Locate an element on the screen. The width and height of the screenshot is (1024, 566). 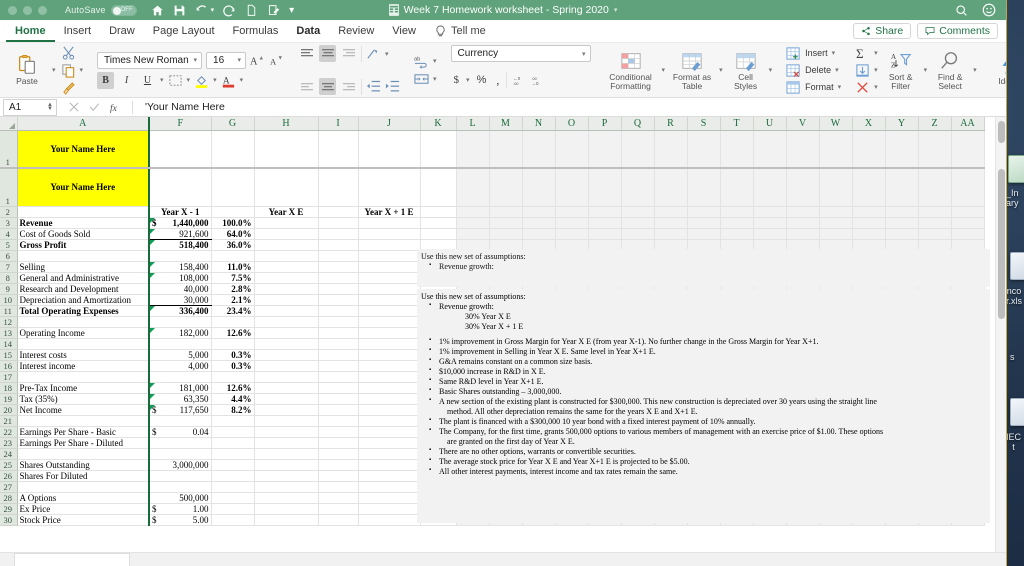
tab-home: Home is located at coordinates (30, 31).